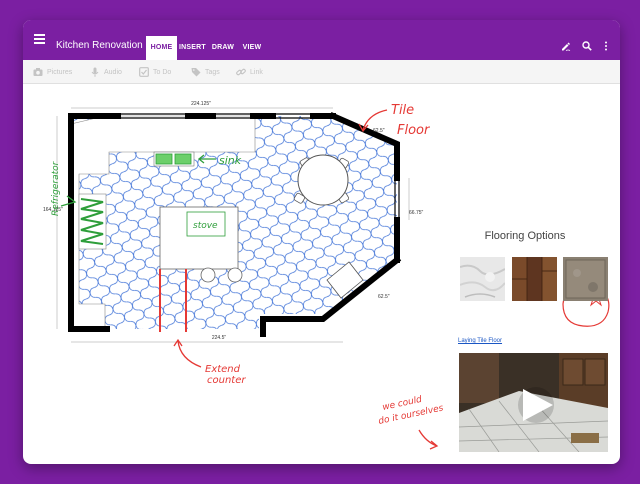 This screenshot has width=640, height=484. What do you see at coordinates (416, 213) in the screenshot?
I see `dim-right: 66.75"` at bounding box center [416, 213].